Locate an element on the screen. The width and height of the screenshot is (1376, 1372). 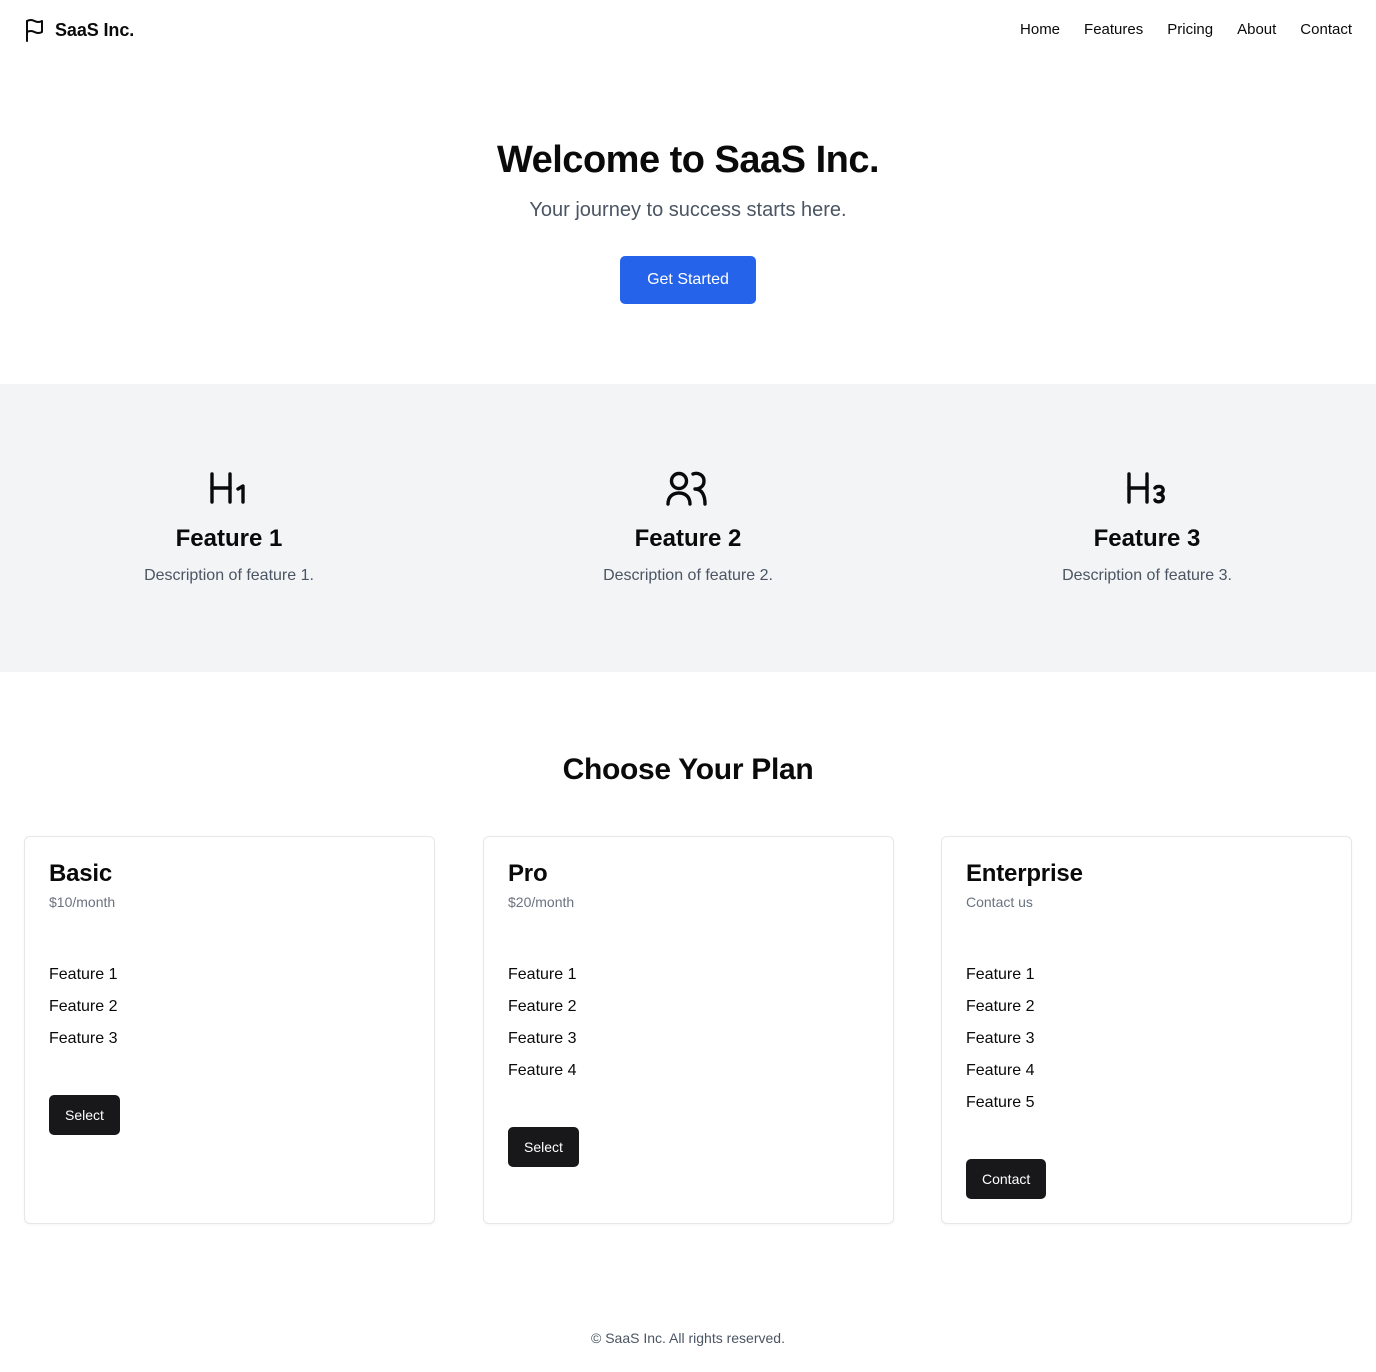
nav-link-features: Features is located at coordinates (1113, 30).